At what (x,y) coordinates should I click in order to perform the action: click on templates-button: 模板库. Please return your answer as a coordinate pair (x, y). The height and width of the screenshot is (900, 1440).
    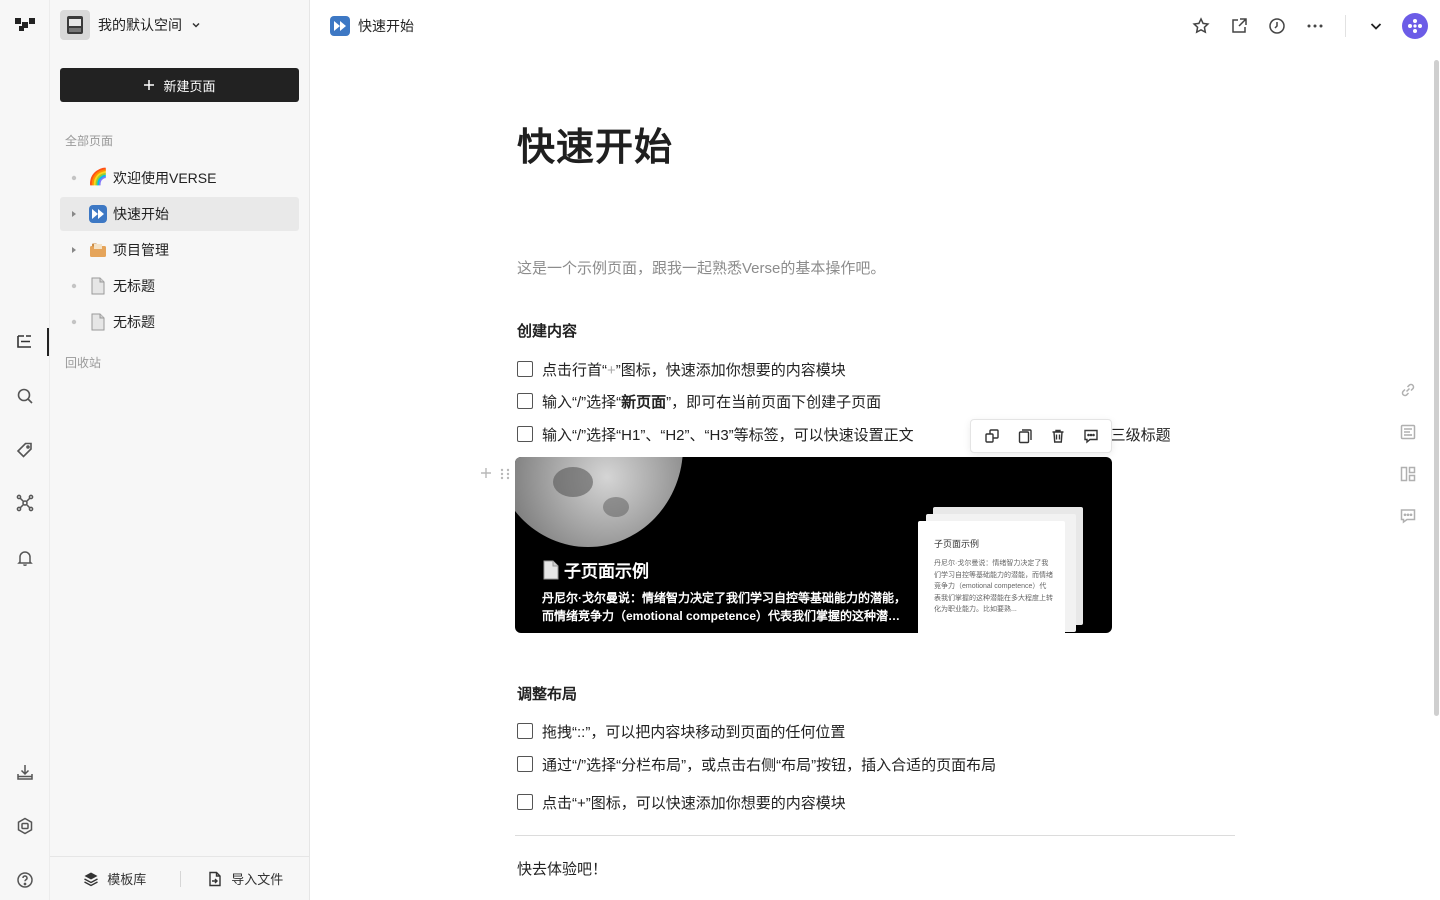
    Looking at the image, I should click on (115, 878).